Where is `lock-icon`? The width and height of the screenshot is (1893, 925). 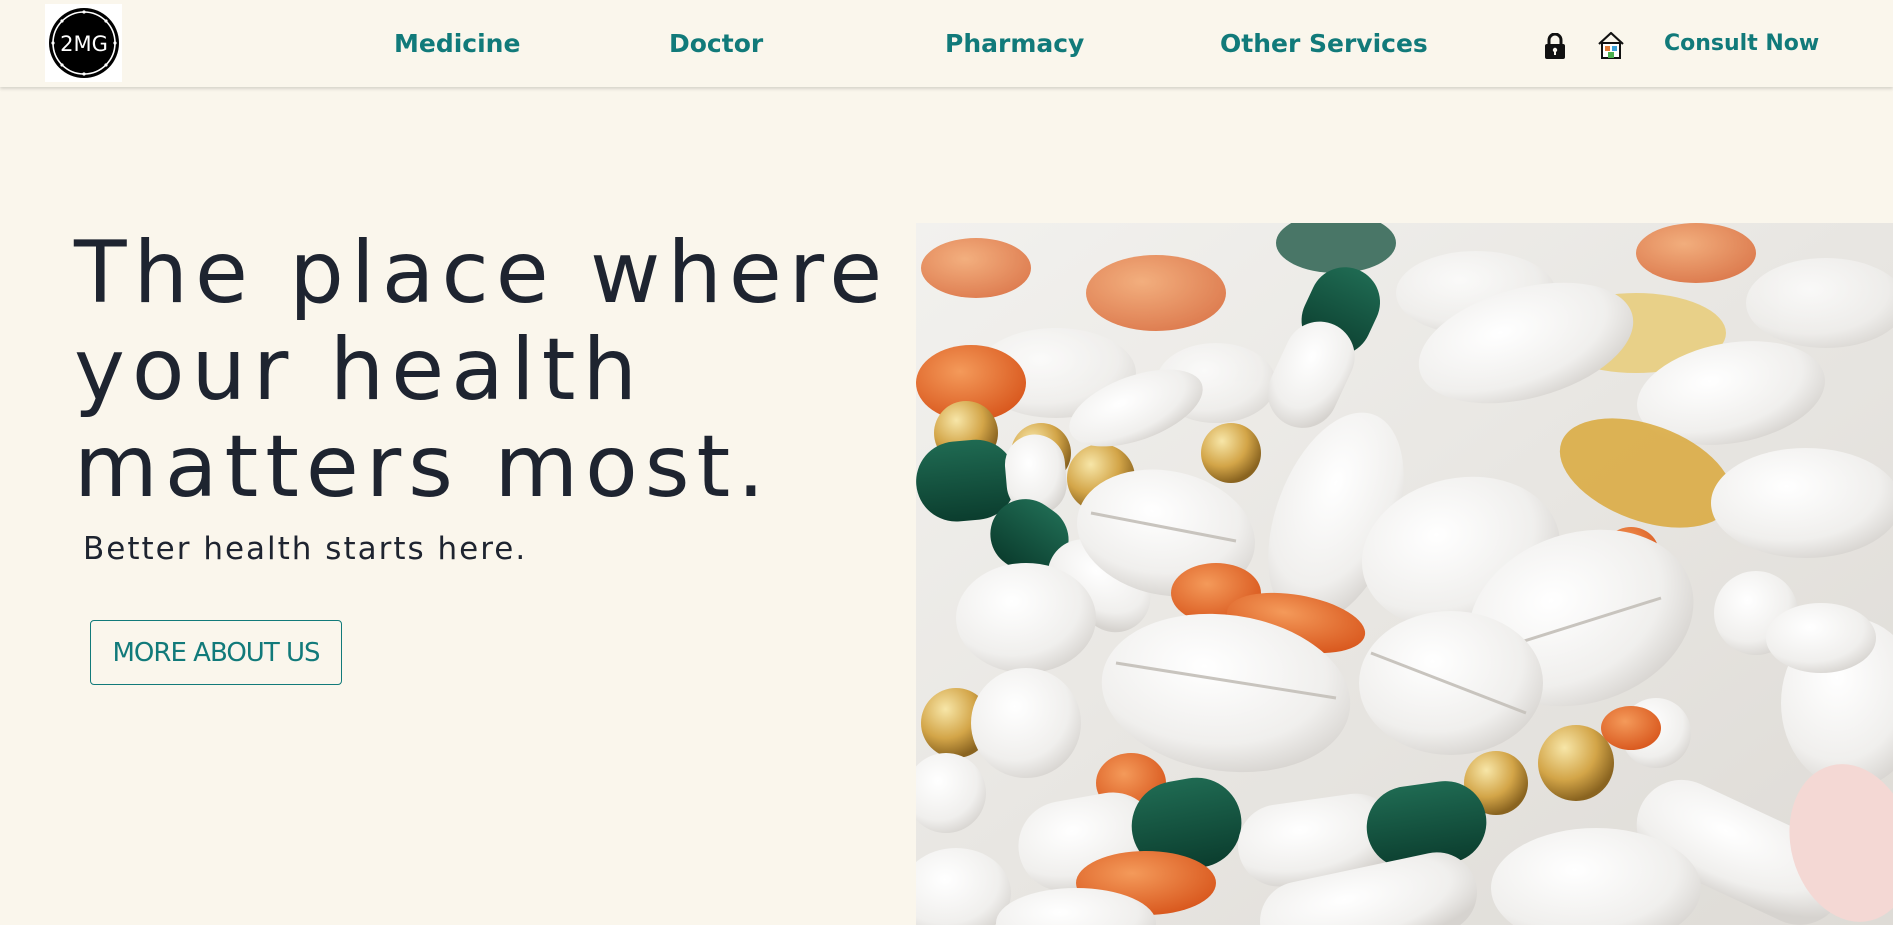 lock-icon is located at coordinates (1555, 48).